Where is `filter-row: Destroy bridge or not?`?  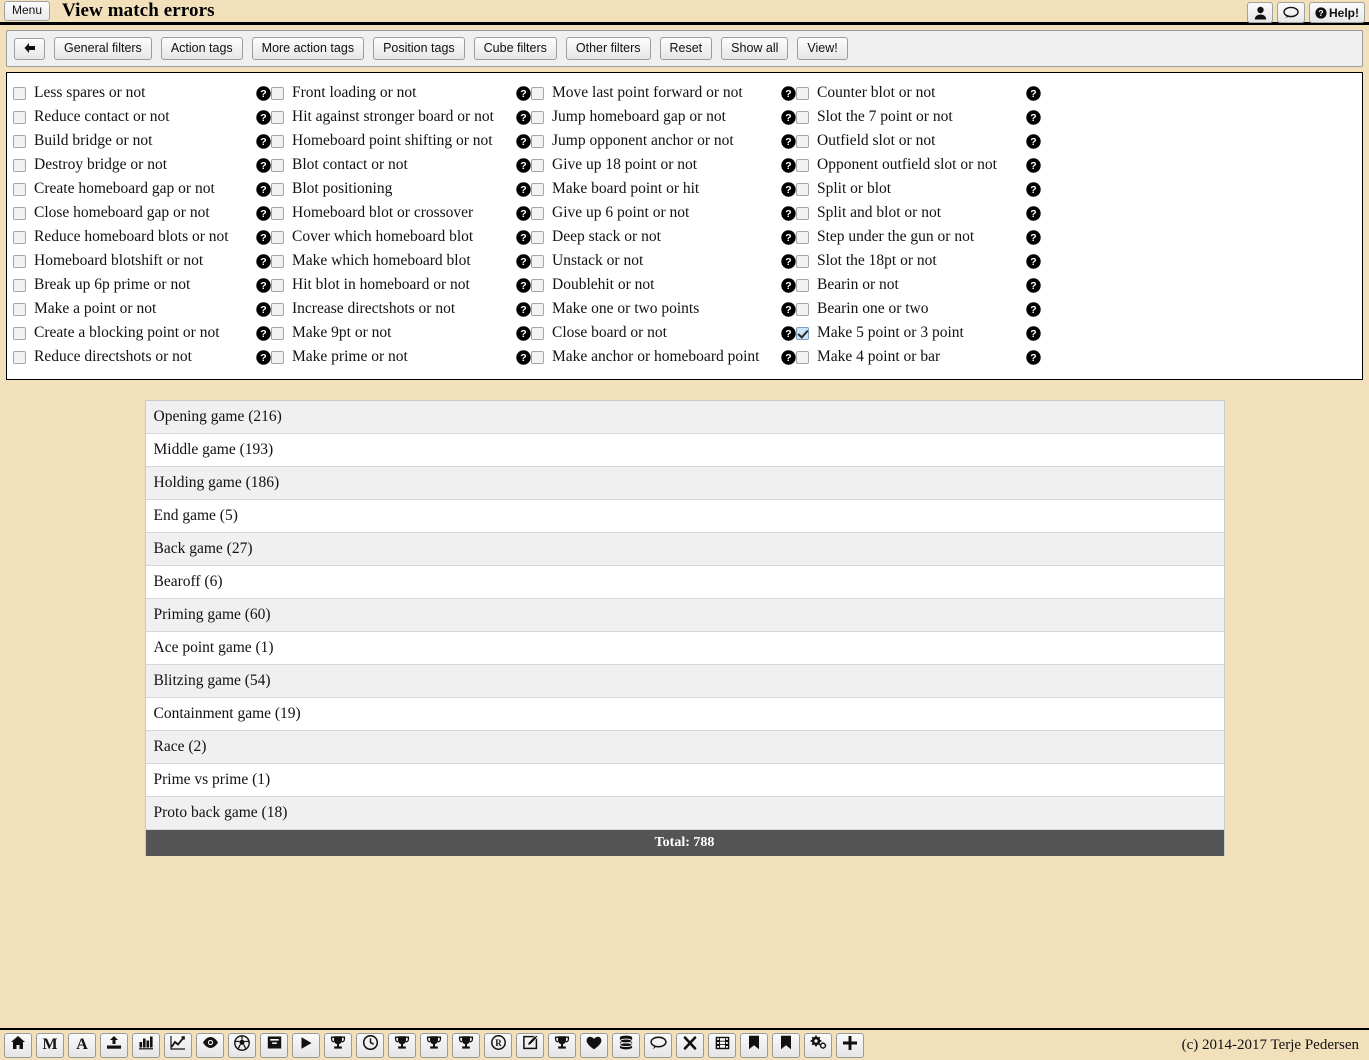 filter-row: Destroy bridge or not? is located at coordinates (142, 165).